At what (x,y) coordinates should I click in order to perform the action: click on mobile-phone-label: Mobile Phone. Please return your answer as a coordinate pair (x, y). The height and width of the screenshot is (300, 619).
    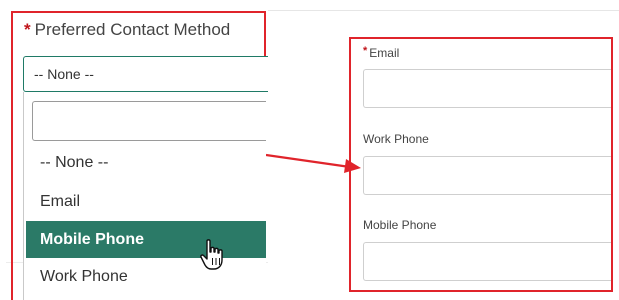
    Looking at the image, I should click on (400, 225).